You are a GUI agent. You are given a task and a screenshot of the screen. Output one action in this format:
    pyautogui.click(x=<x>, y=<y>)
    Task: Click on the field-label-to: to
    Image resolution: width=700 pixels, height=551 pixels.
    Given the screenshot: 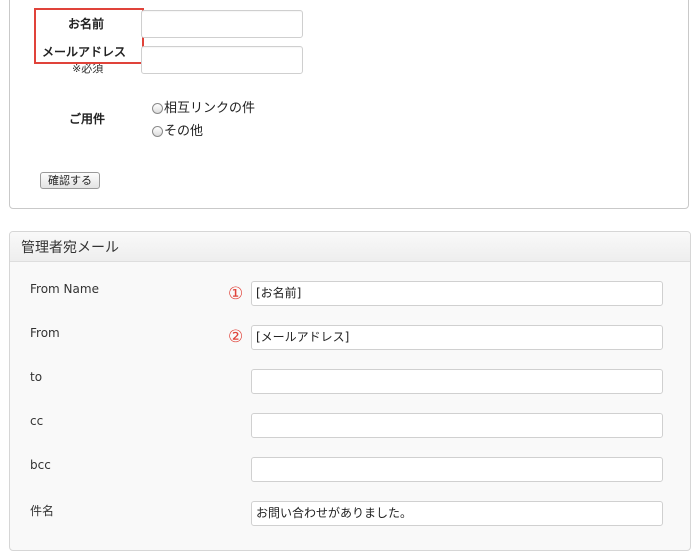 What is the action you would take?
    pyautogui.click(x=36, y=377)
    